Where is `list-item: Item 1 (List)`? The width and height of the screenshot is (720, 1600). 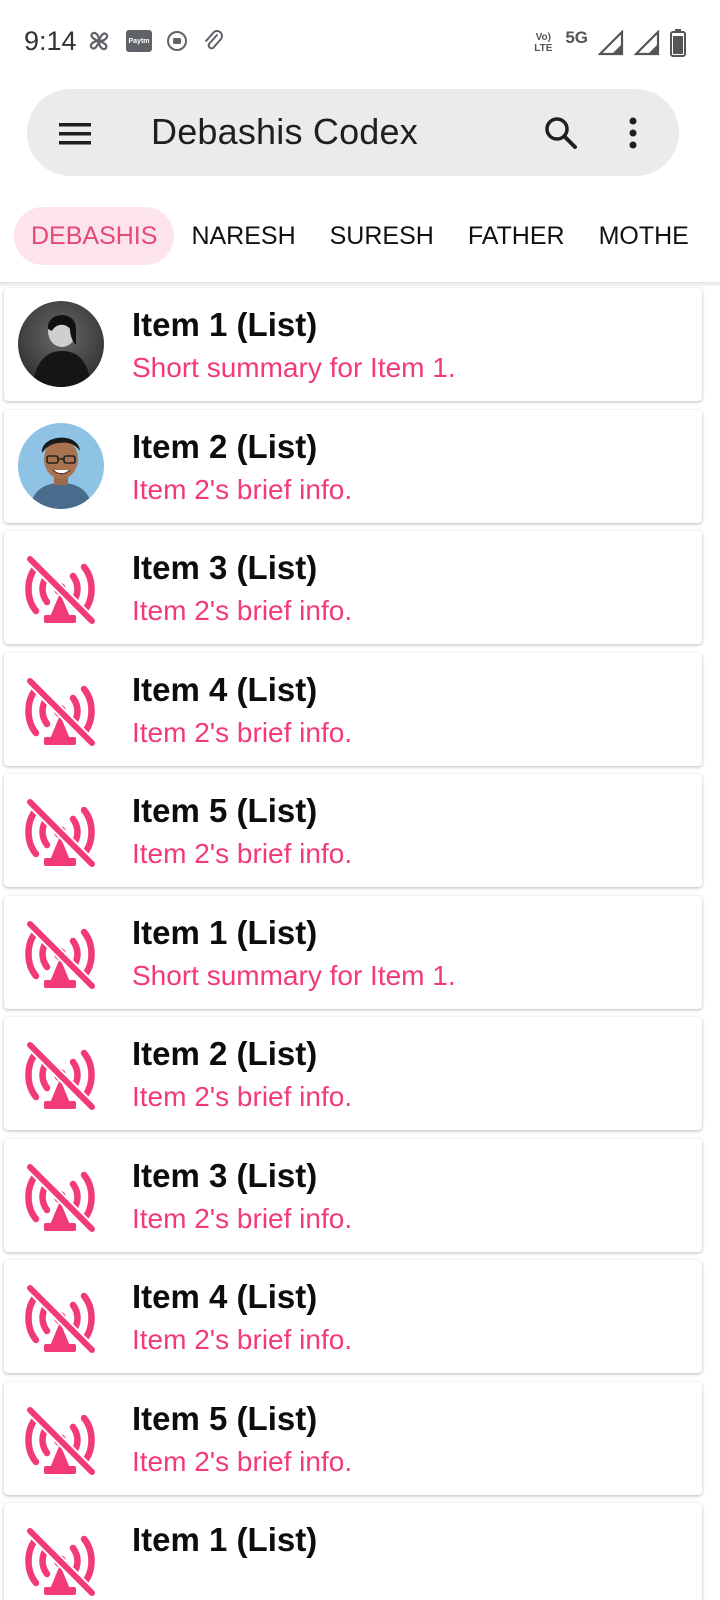
list-item: Item 1 (List) is located at coordinates (353, 1551).